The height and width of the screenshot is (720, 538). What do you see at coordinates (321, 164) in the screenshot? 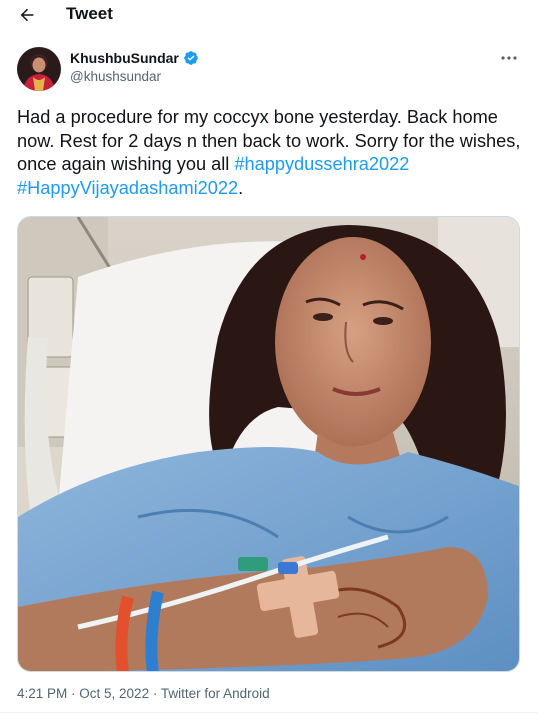
I see `hashtag-link: #happydussehra2022` at bounding box center [321, 164].